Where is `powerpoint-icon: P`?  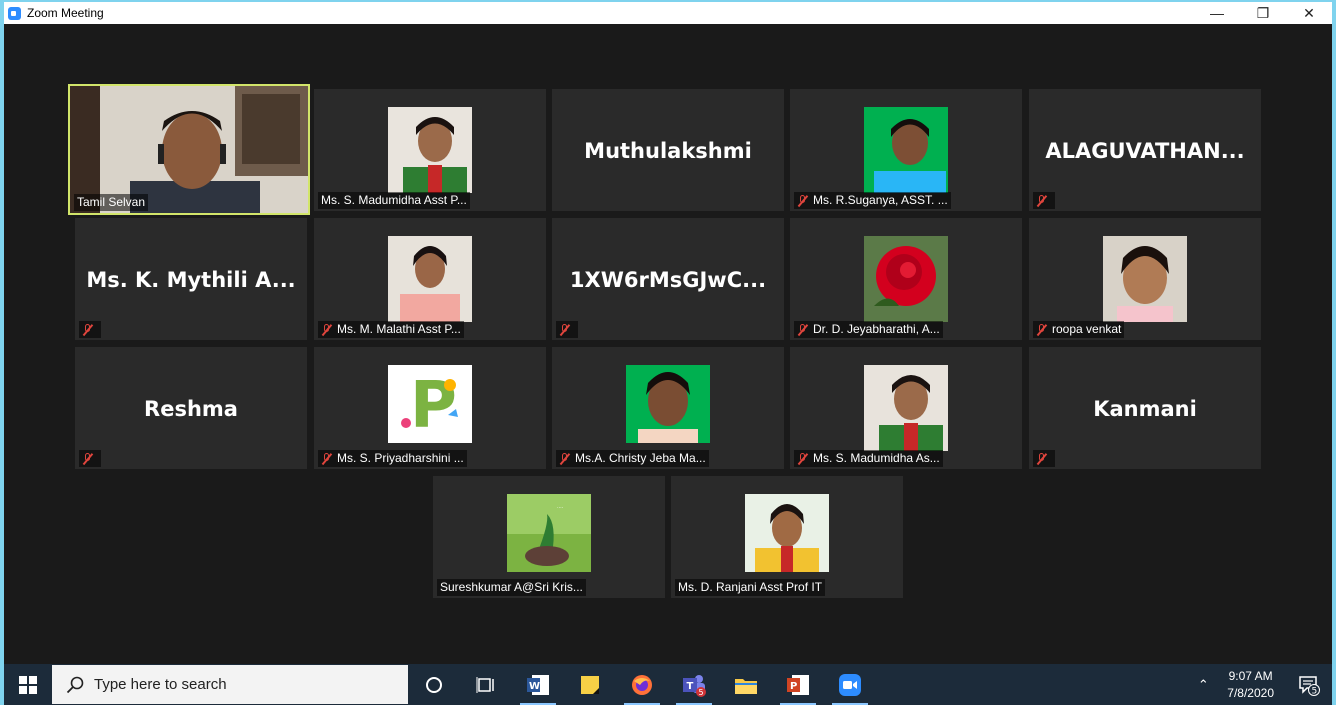 powerpoint-icon: P is located at coordinates (798, 684).